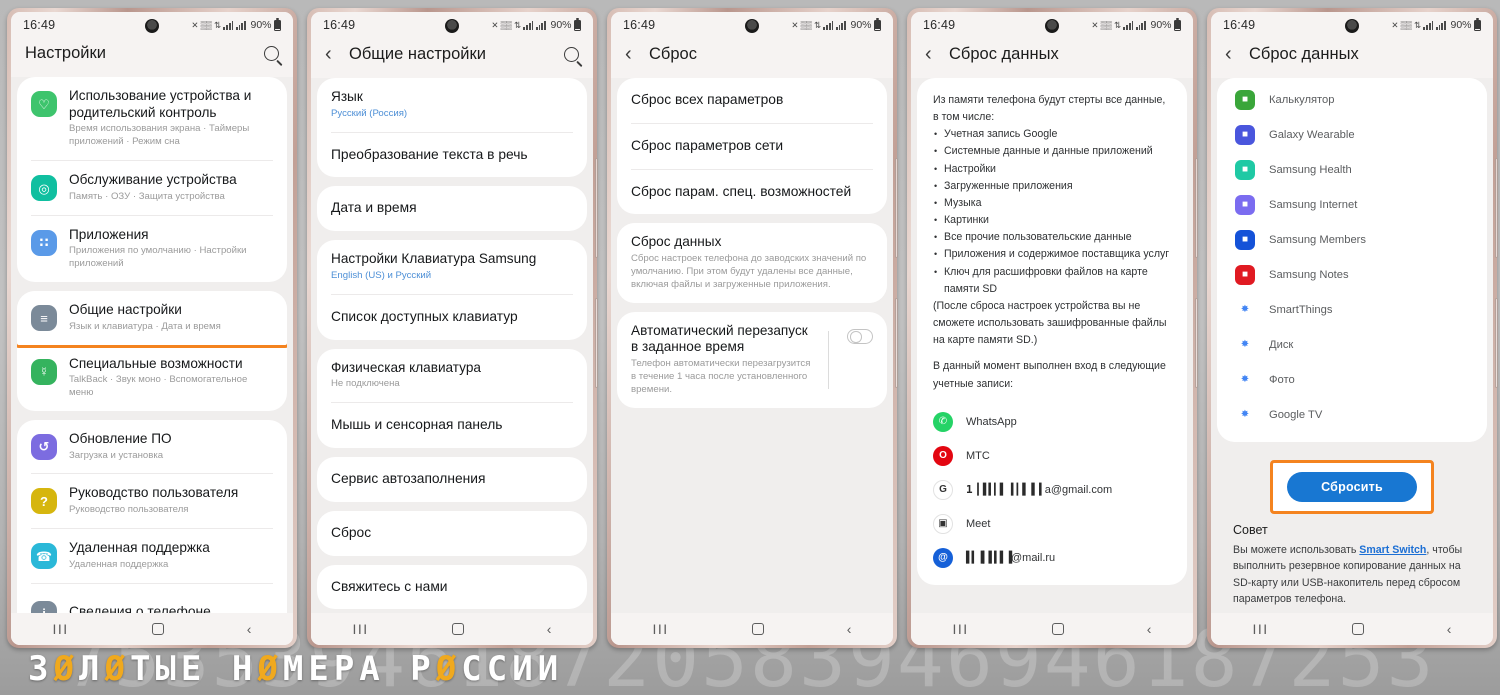 The height and width of the screenshot is (695, 1500). What do you see at coordinates (939, 25) in the screenshot?
I see `status-time: 16:49` at bounding box center [939, 25].